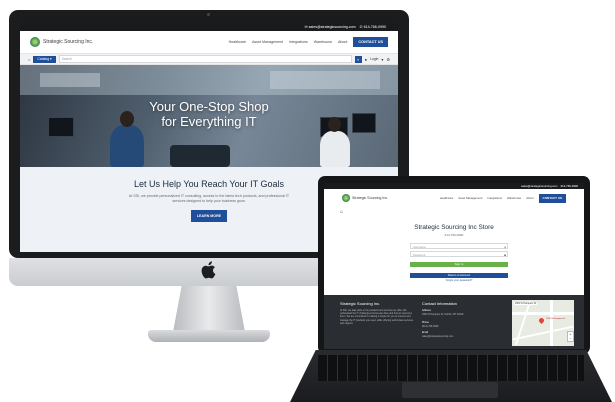 The image size is (615, 402). I want to click on map-zoom-icon: + −, so click(570, 336).